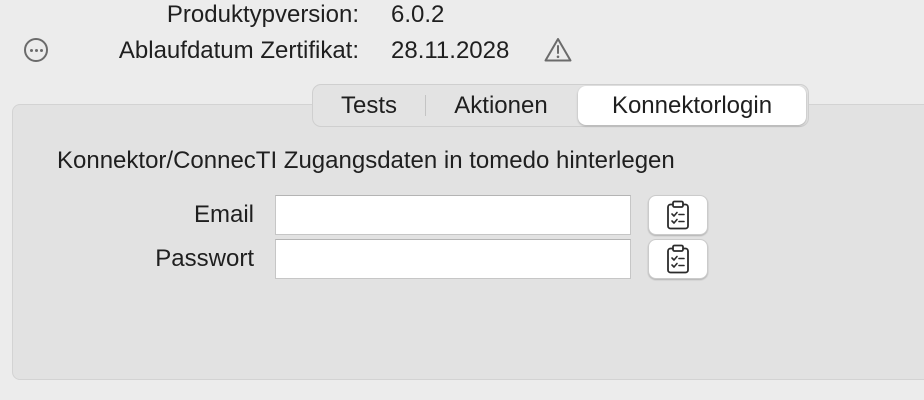 The image size is (924, 400). What do you see at coordinates (223, 214) in the screenshot?
I see `email-label: Email` at bounding box center [223, 214].